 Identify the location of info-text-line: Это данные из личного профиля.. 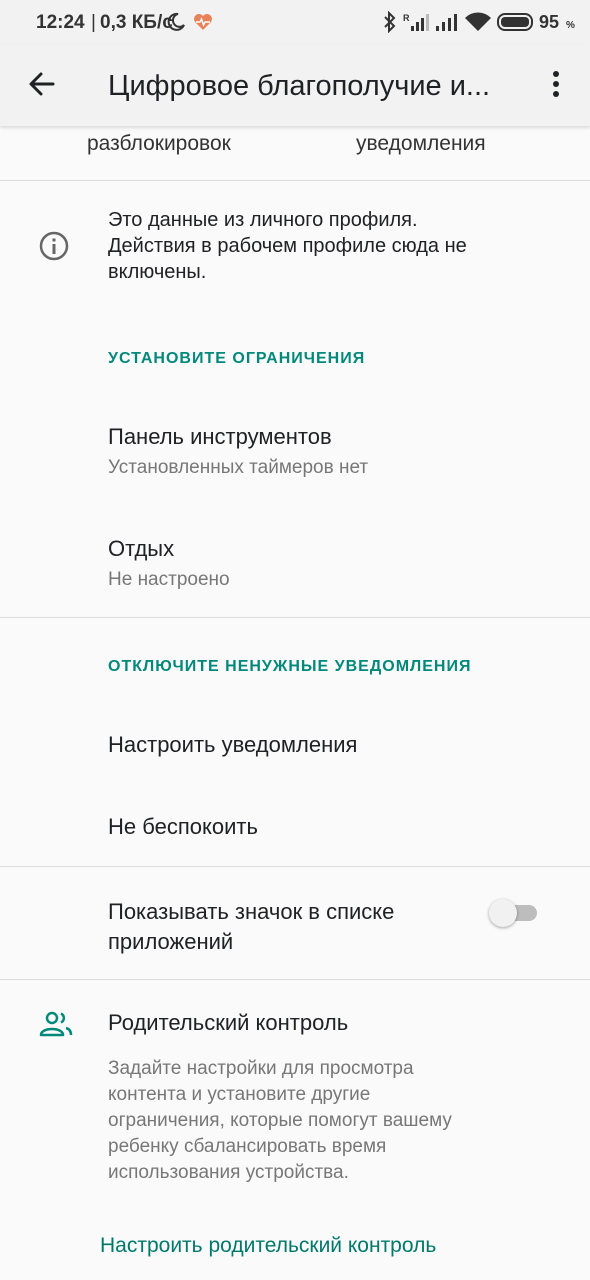
(263, 220).